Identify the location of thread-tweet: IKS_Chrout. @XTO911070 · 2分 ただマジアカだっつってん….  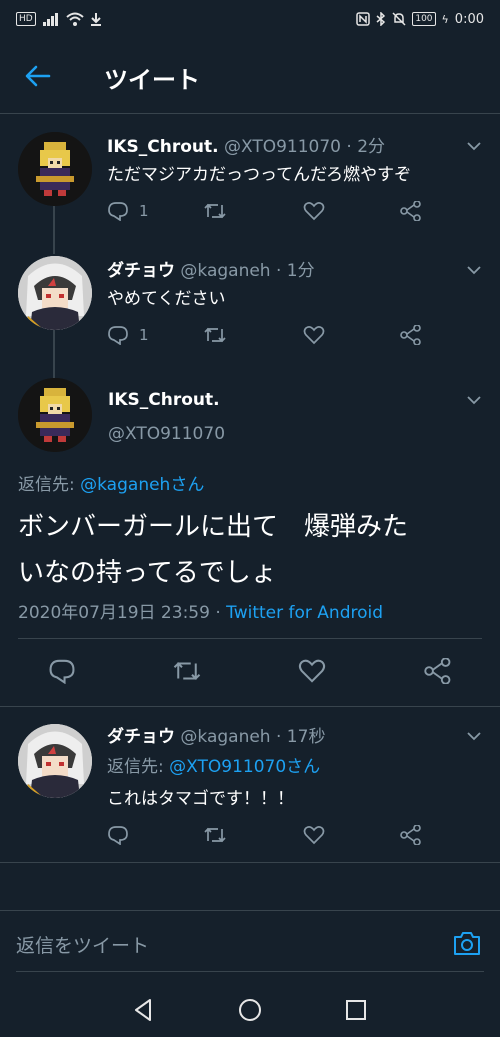
(250, 180).